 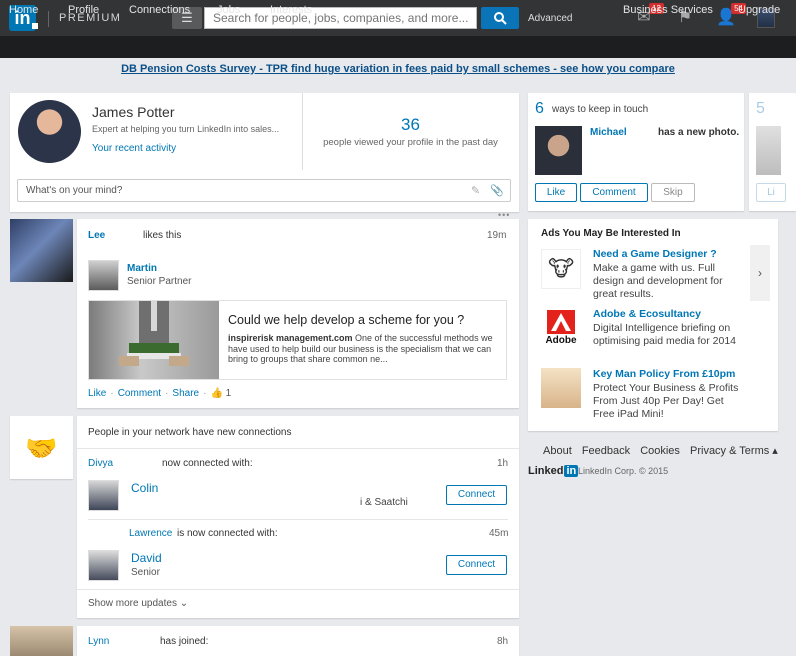 I want to click on profile-name: James Potter, so click(x=133, y=112).